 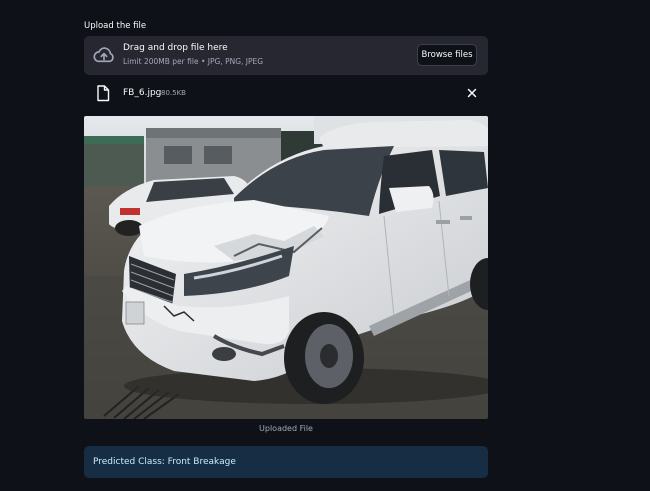 What do you see at coordinates (472, 93) in the screenshot?
I see `close-icon` at bounding box center [472, 93].